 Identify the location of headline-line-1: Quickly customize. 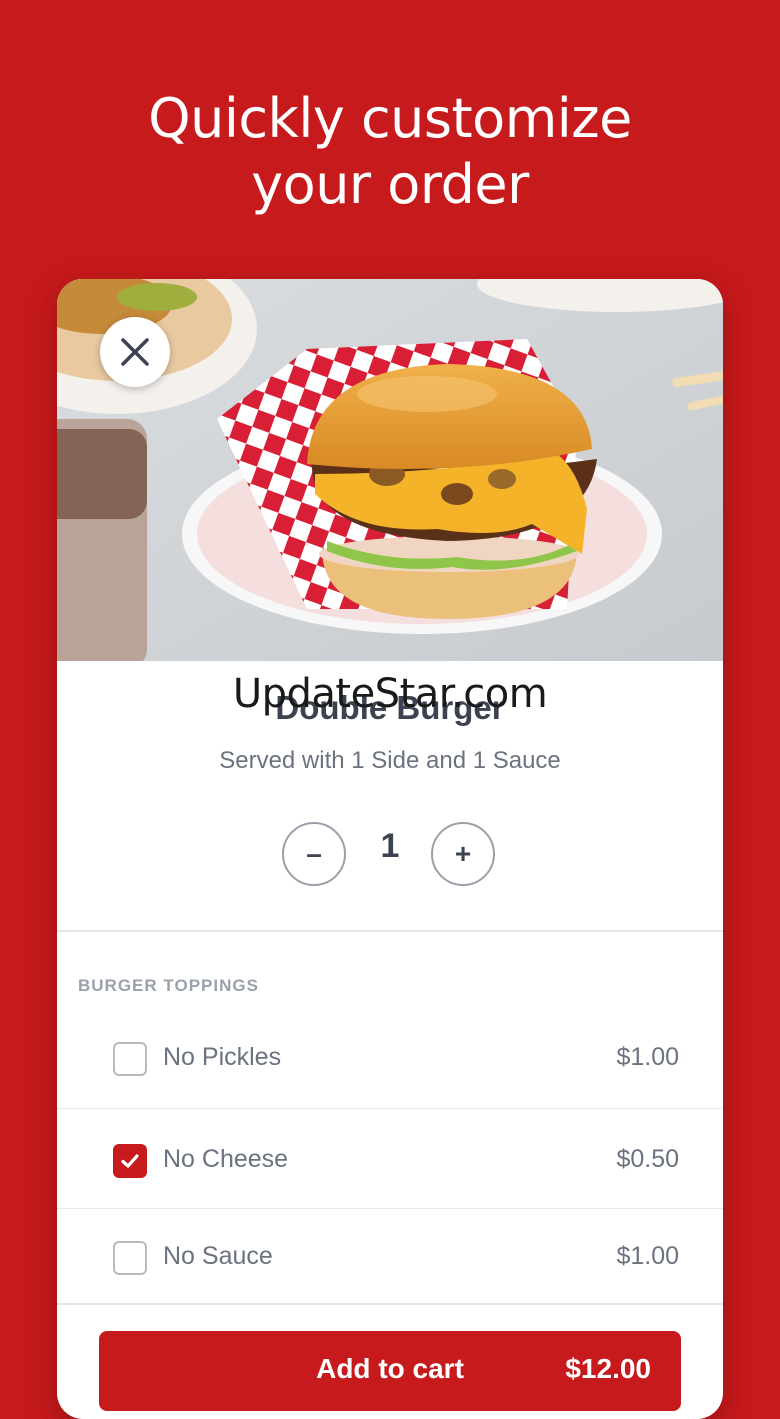
(390, 118).